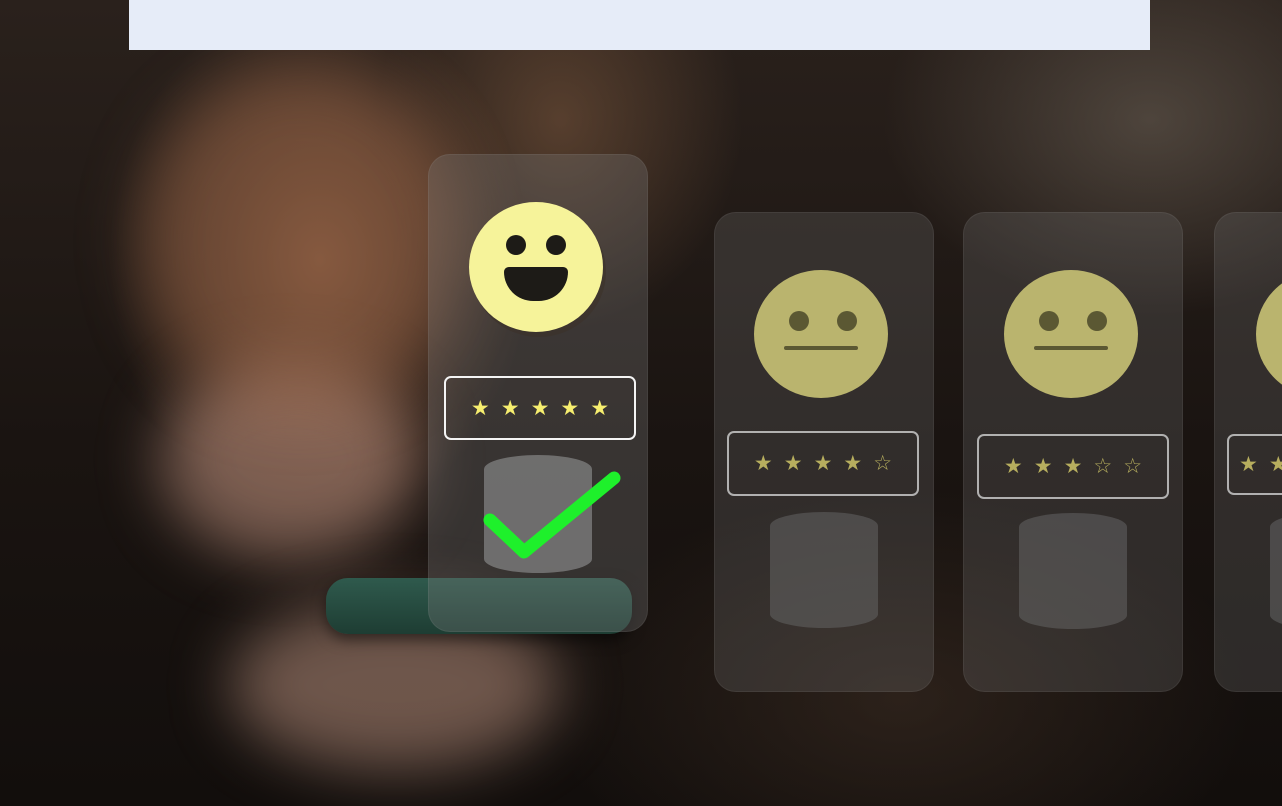 The width and height of the screenshot is (1282, 806). I want to click on star-rating-card-4: ★ ★, so click(1254, 464).